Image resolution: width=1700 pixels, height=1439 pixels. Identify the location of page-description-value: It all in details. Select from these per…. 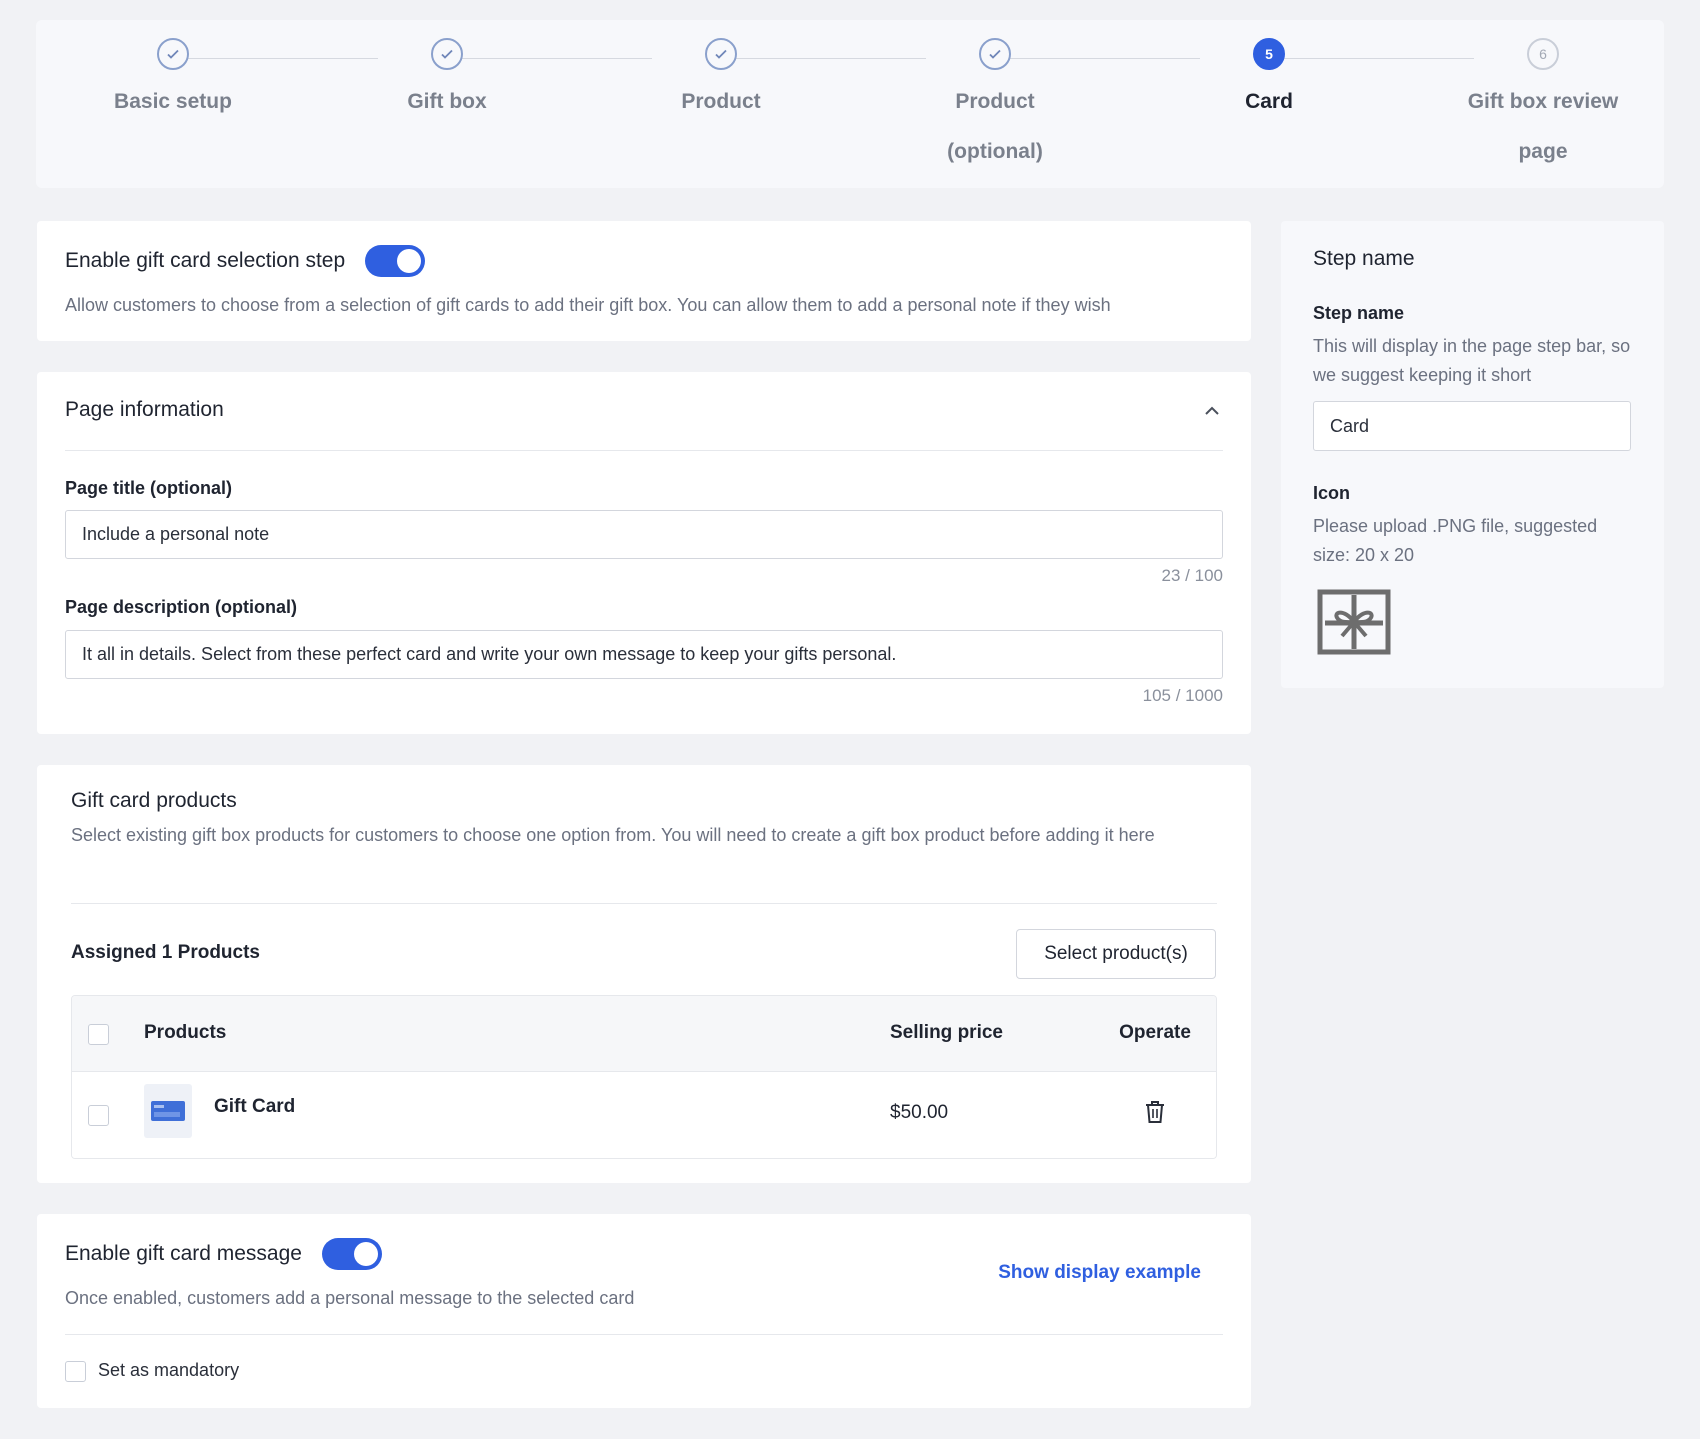
(489, 654).